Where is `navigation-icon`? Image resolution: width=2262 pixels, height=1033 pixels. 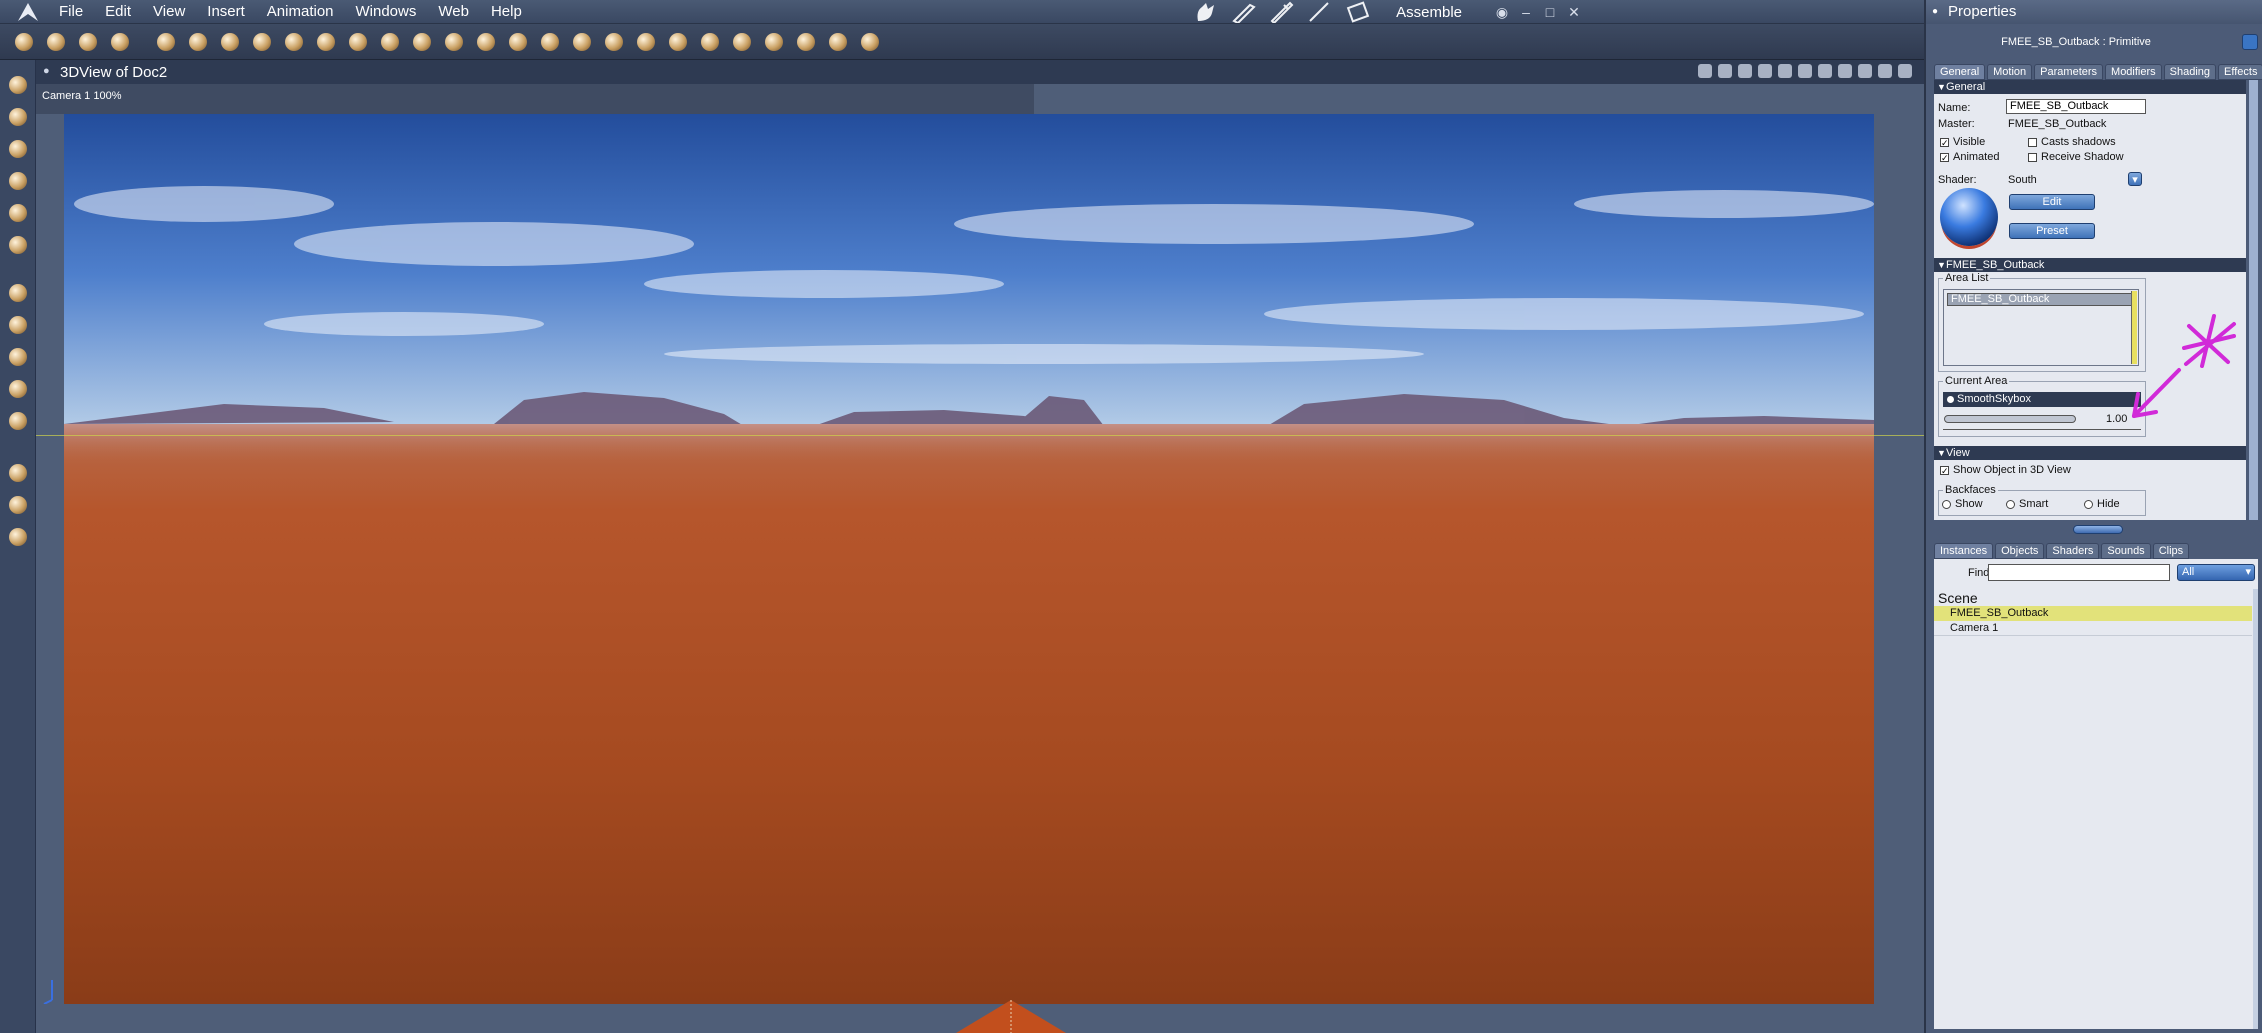 navigation-icon is located at coordinates (1825, 71).